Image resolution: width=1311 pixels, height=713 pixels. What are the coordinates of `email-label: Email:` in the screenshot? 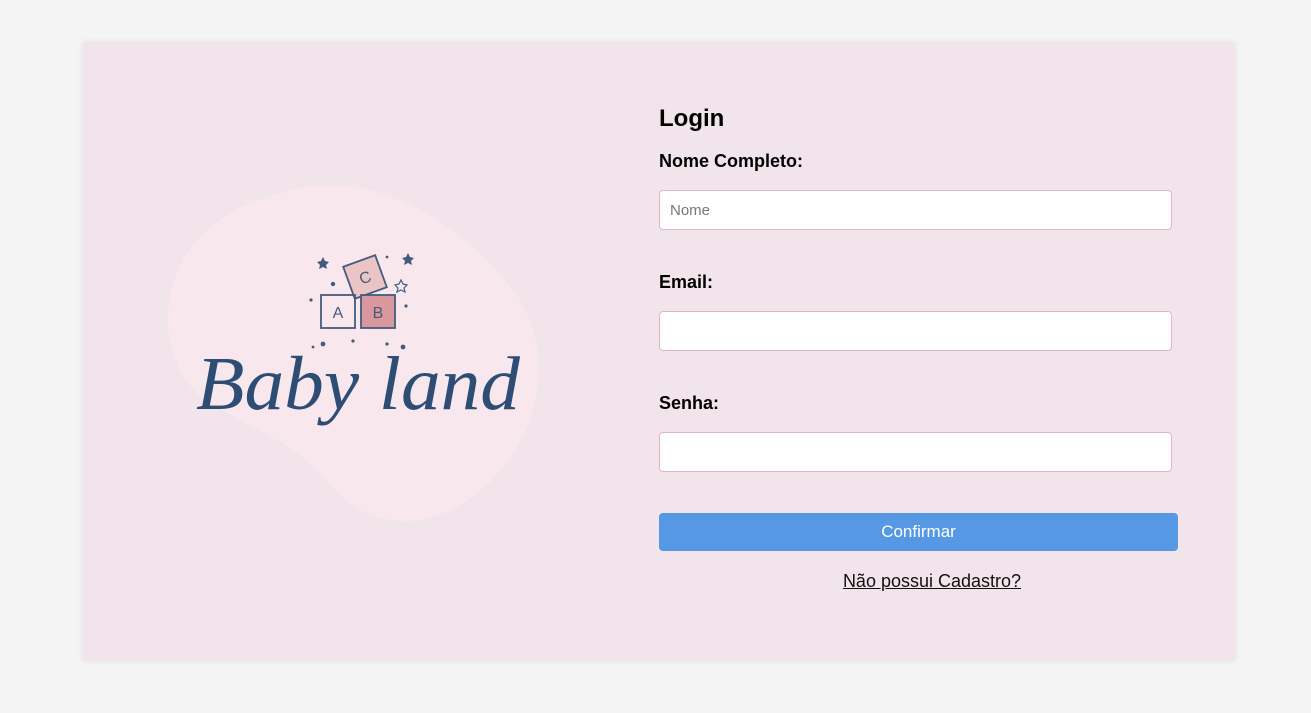 It's located at (686, 282).